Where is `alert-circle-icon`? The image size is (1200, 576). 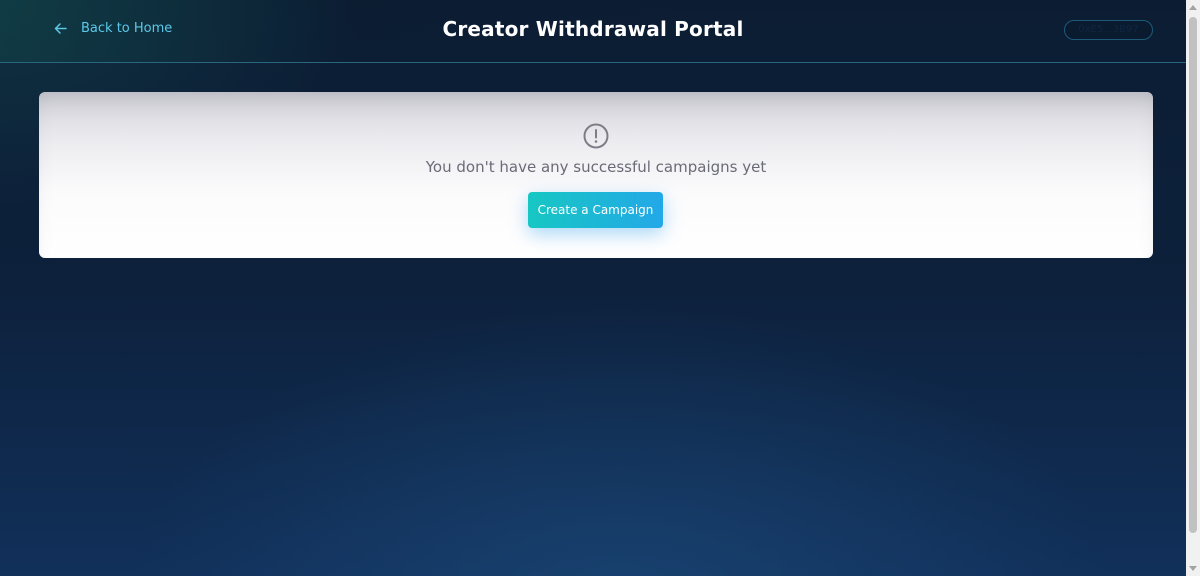
alert-circle-icon is located at coordinates (596, 136).